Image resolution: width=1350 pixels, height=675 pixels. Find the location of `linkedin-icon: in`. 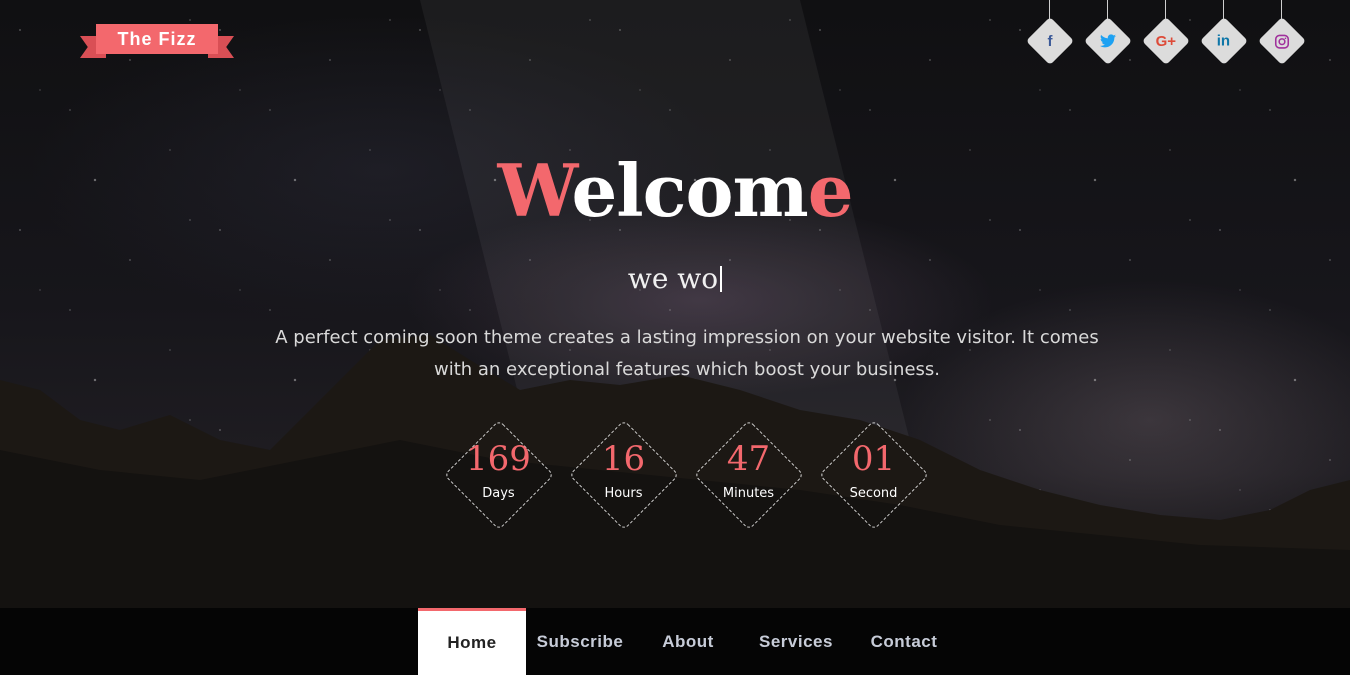

linkedin-icon: in is located at coordinates (1224, 41).